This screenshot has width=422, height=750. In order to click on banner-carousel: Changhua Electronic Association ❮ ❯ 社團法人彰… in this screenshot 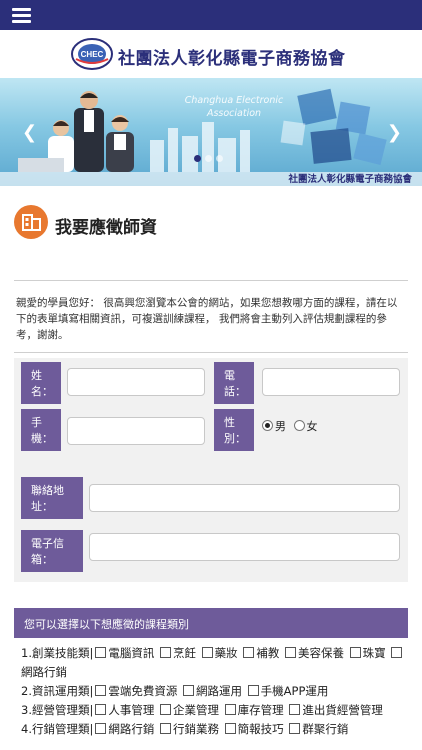, I will do `click(211, 132)`.